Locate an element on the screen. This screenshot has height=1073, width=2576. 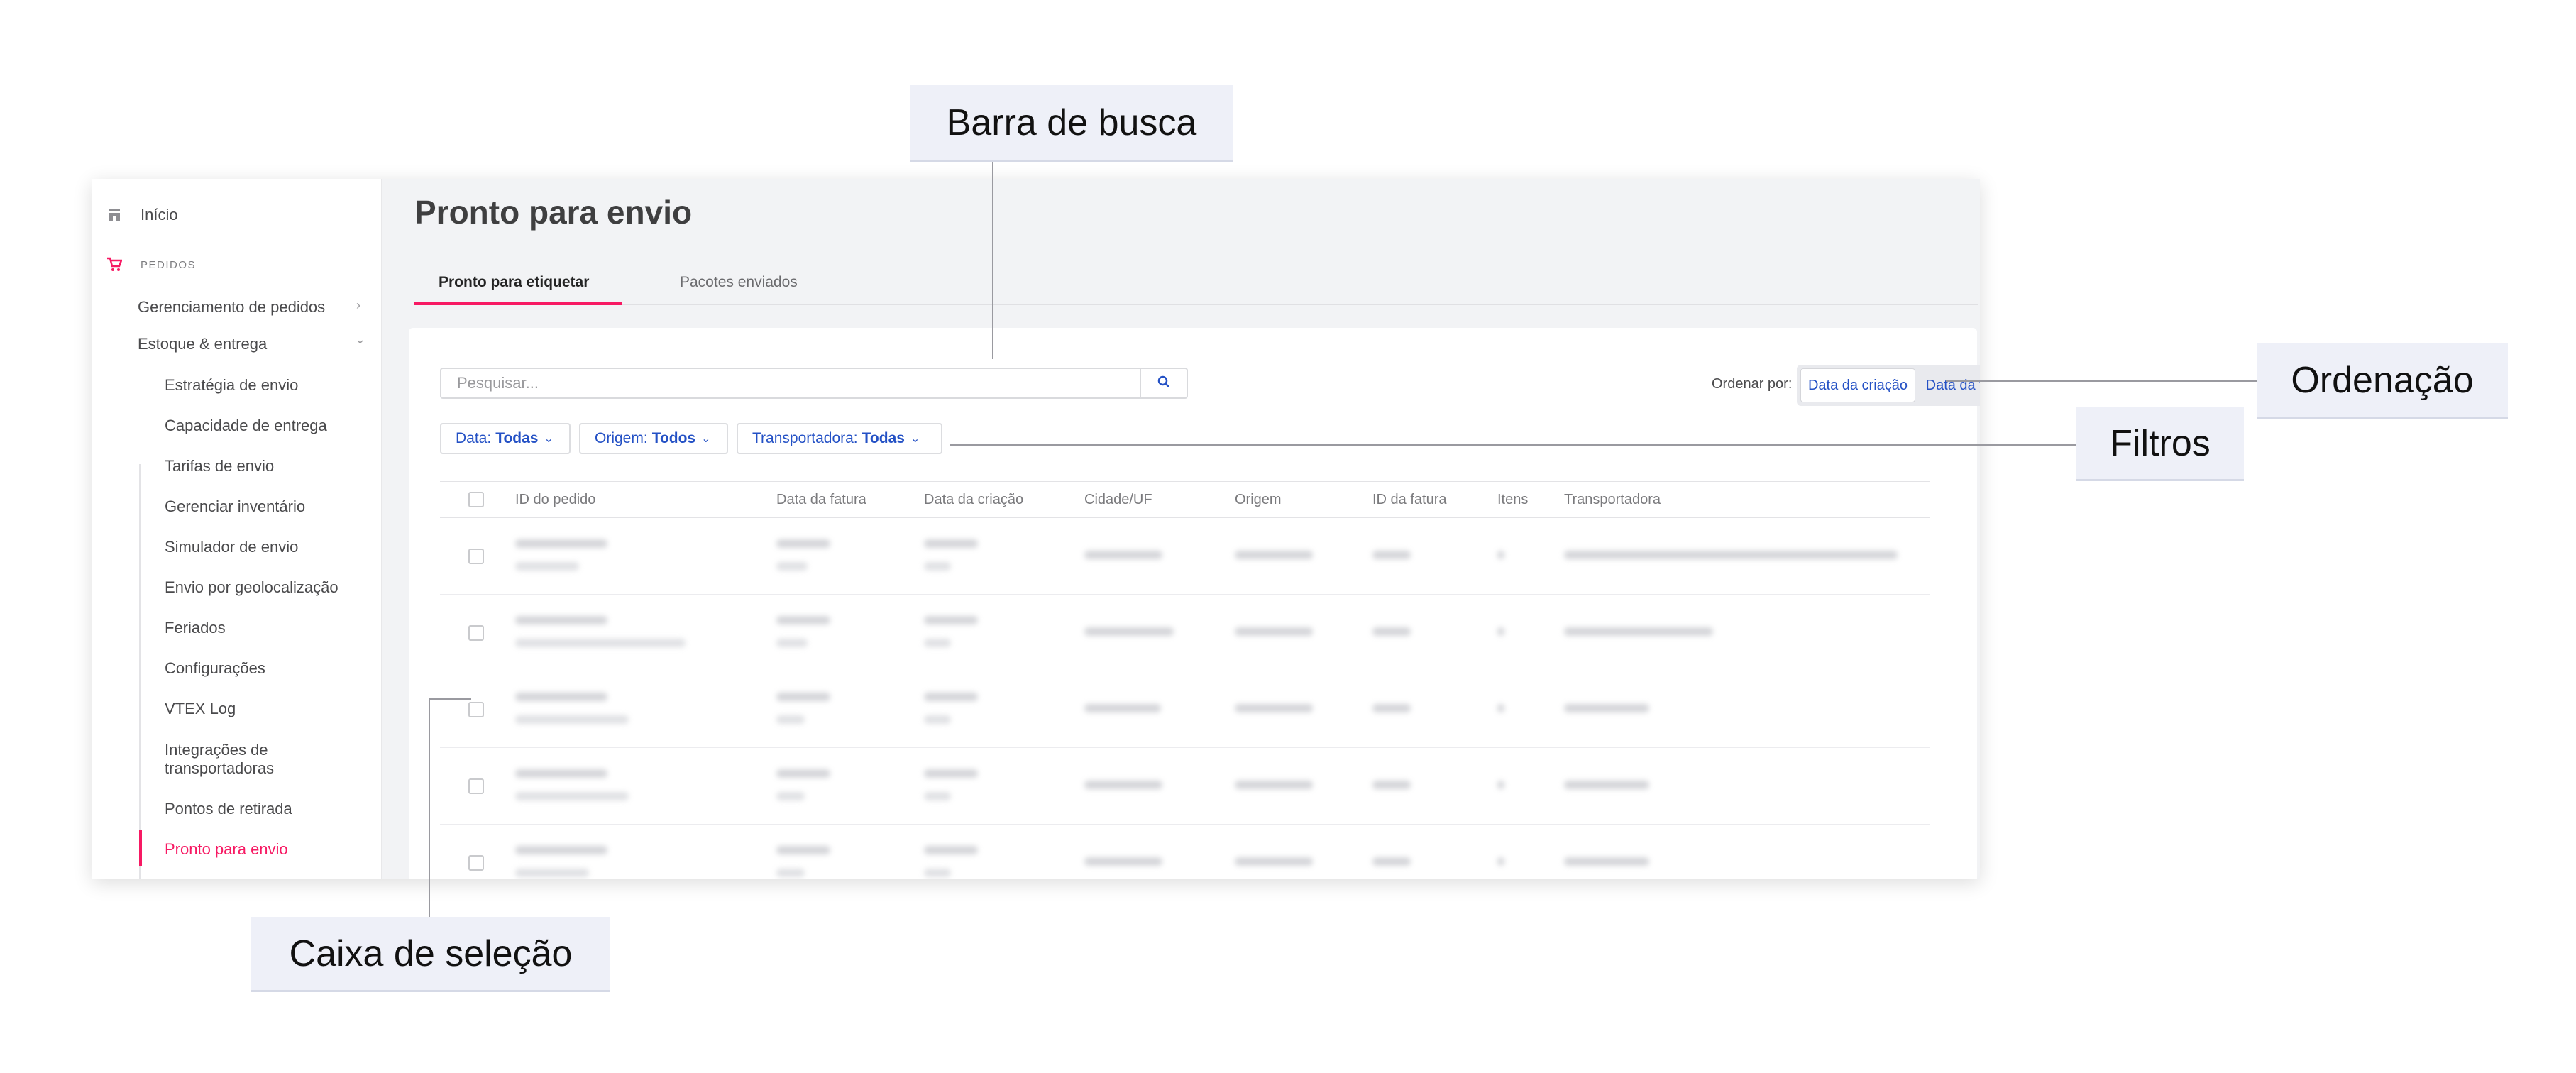
sidebar-item-stock-delivery: Estoque & entrega is located at coordinates (202, 344).